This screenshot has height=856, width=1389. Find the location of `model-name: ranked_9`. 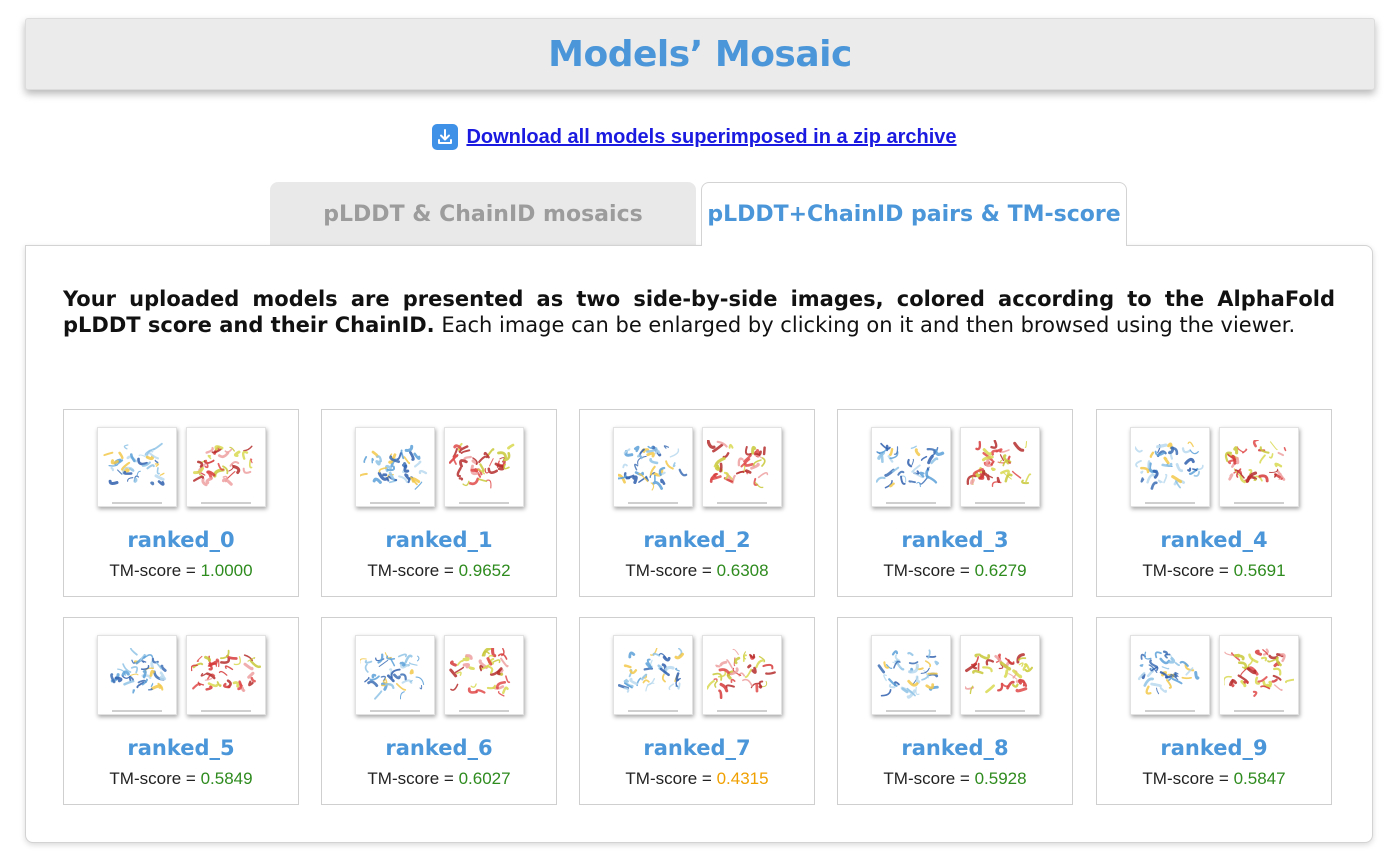

model-name: ranked_9 is located at coordinates (1214, 748).